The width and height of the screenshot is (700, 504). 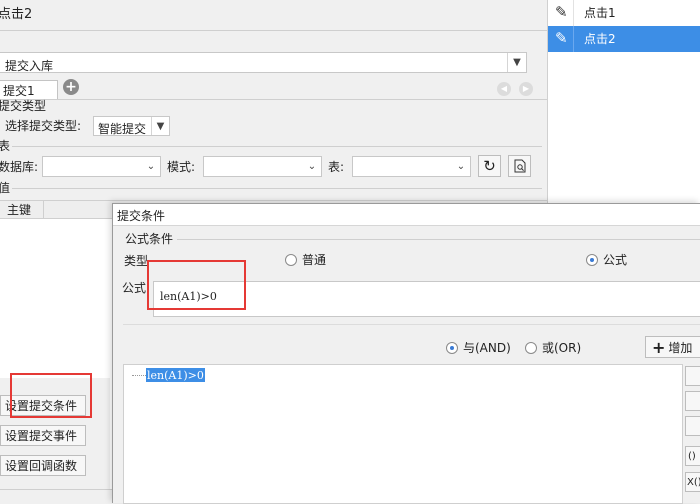 What do you see at coordinates (692, 456) in the screenshot?
I see `bracket-button: ()` at bounding box center [692, 456].